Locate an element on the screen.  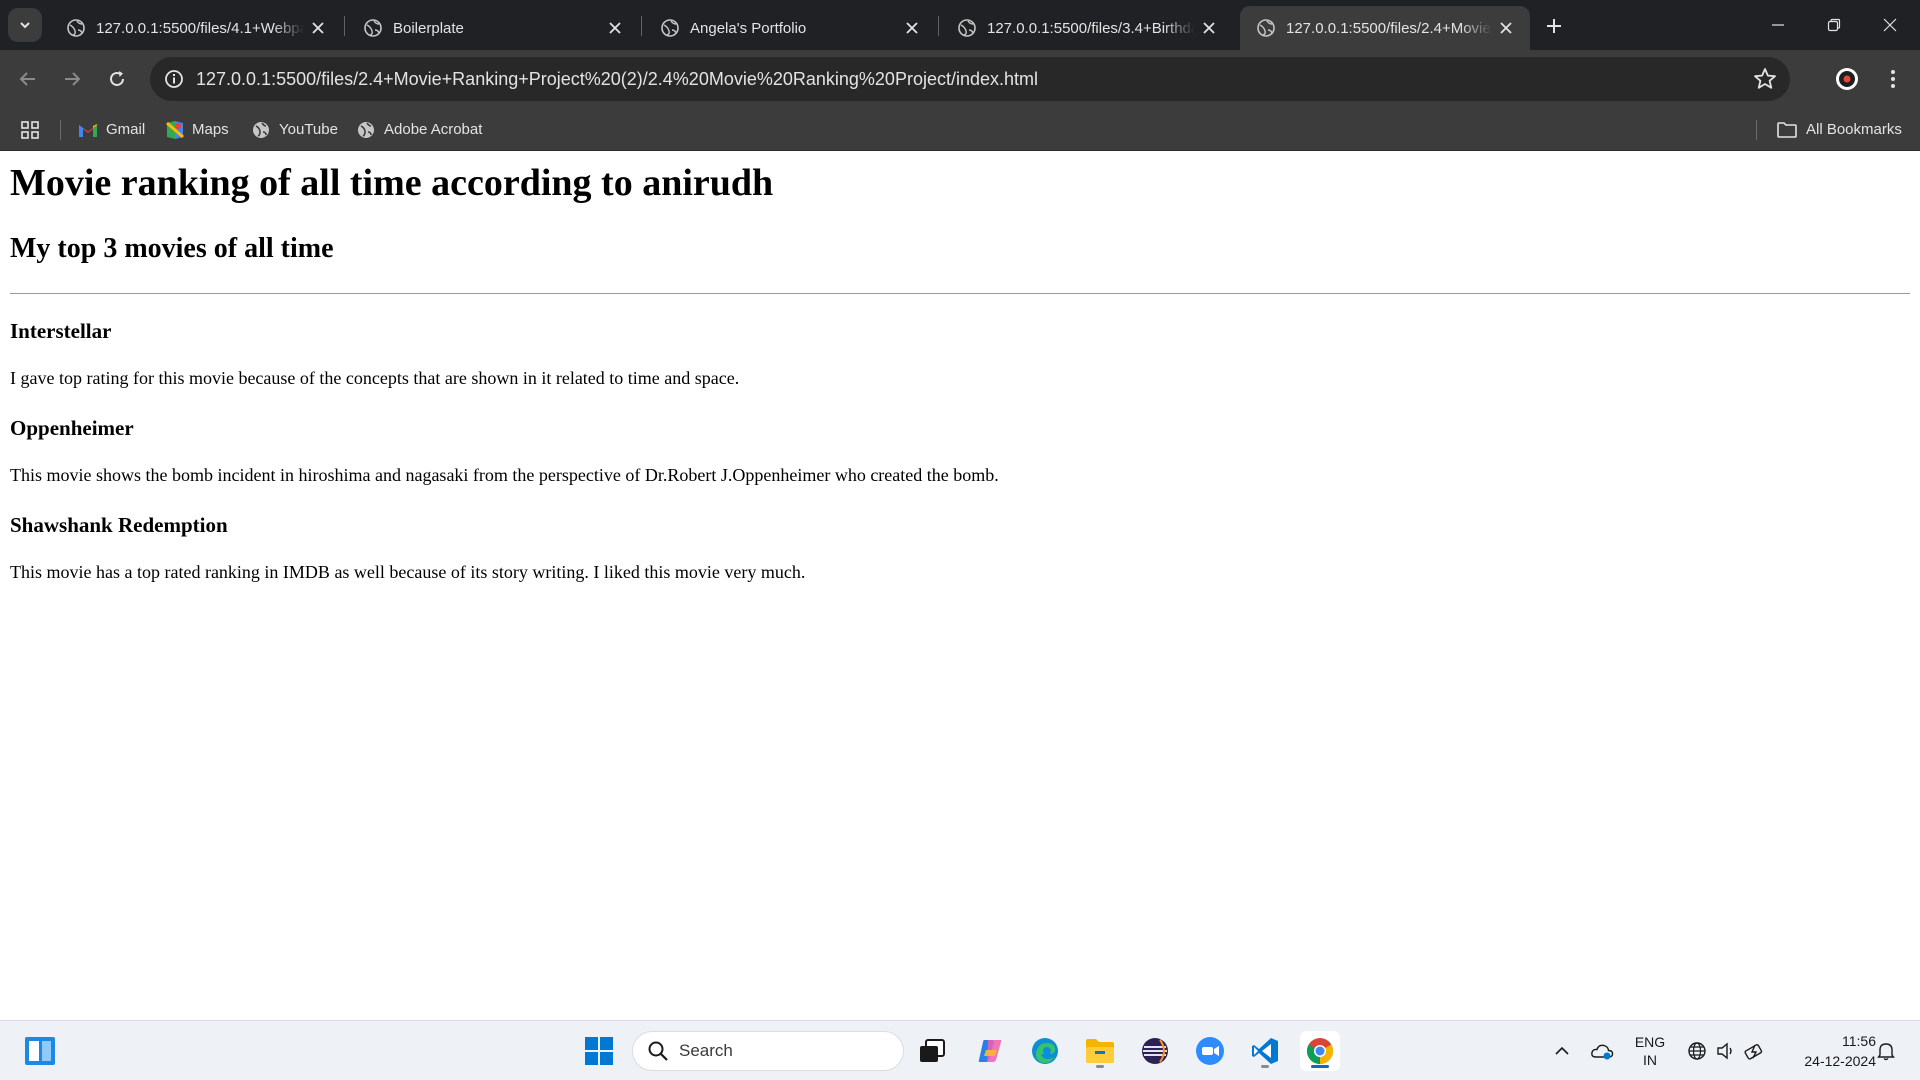
minimize-icon is located at coordinates (1778, 25).